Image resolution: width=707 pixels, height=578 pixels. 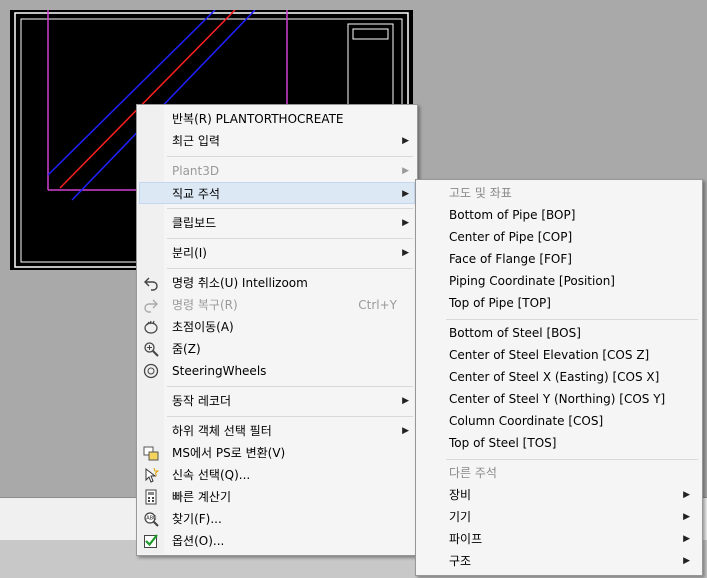 I want to click on menu-item-shortcut: Ctrl+Y, so click(x=377, y=305).